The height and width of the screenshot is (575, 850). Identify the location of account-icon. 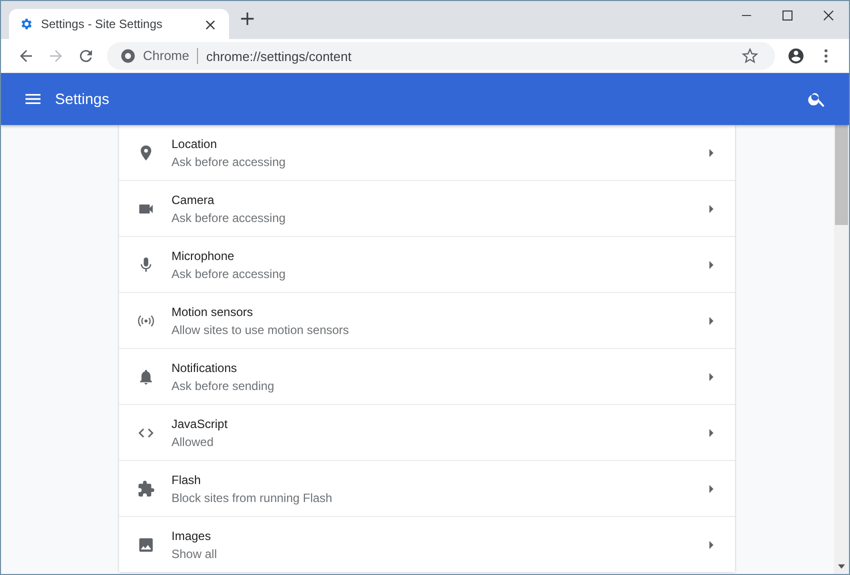
(796, 56).